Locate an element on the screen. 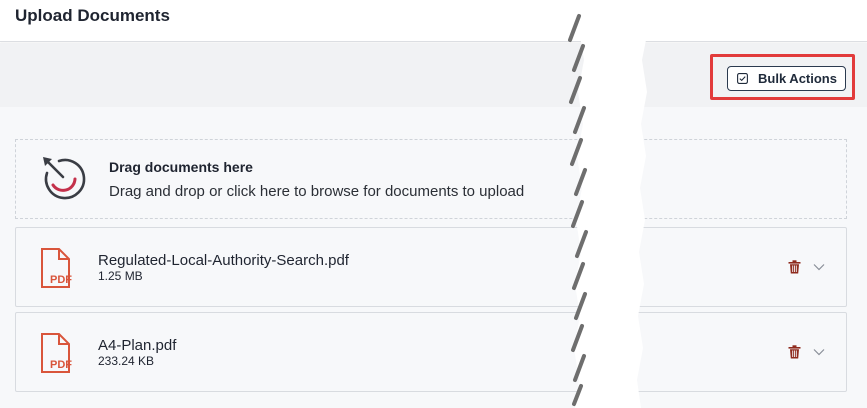  file-size: 233.24 KB is located at coordinates (126, 361).